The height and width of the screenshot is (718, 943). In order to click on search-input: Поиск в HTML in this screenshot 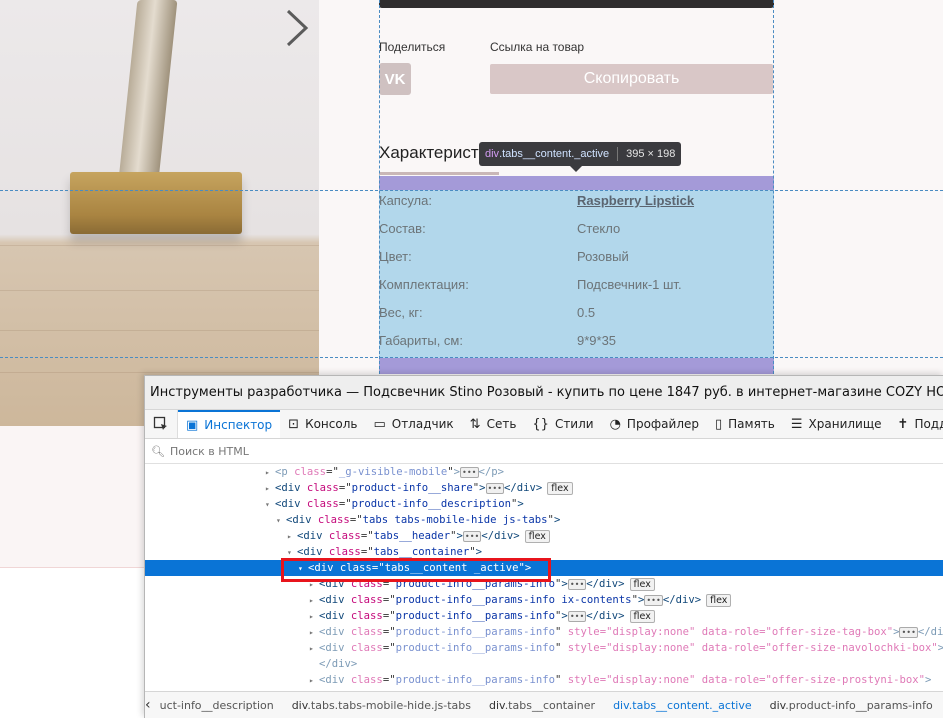, I will do `click(209, 451)`.